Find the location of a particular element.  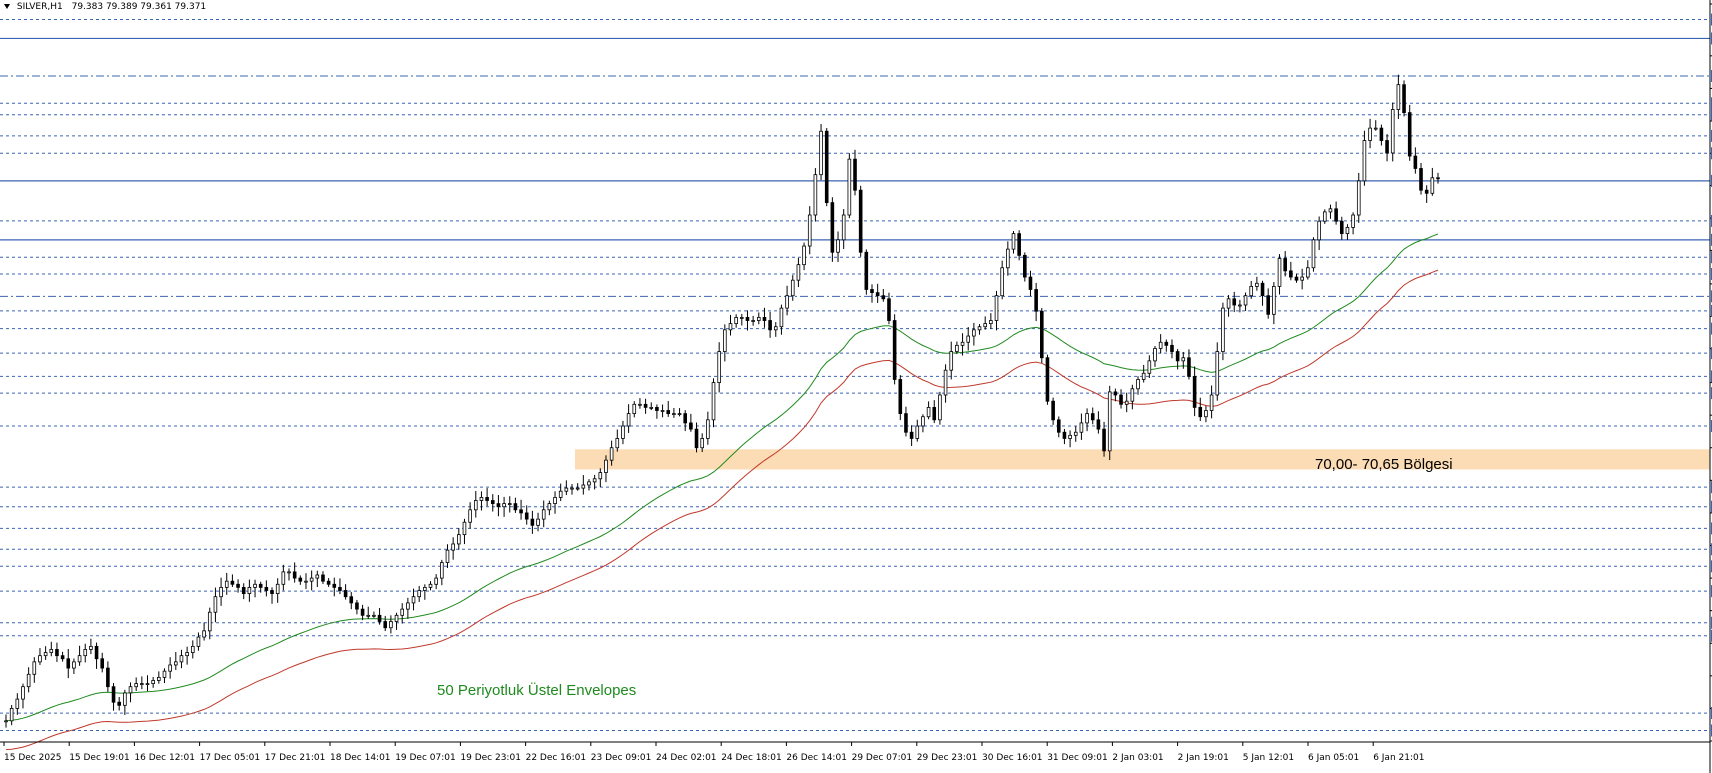

x-tick-label: 17 Dec 21:01 is located at coordinates (295, 758).